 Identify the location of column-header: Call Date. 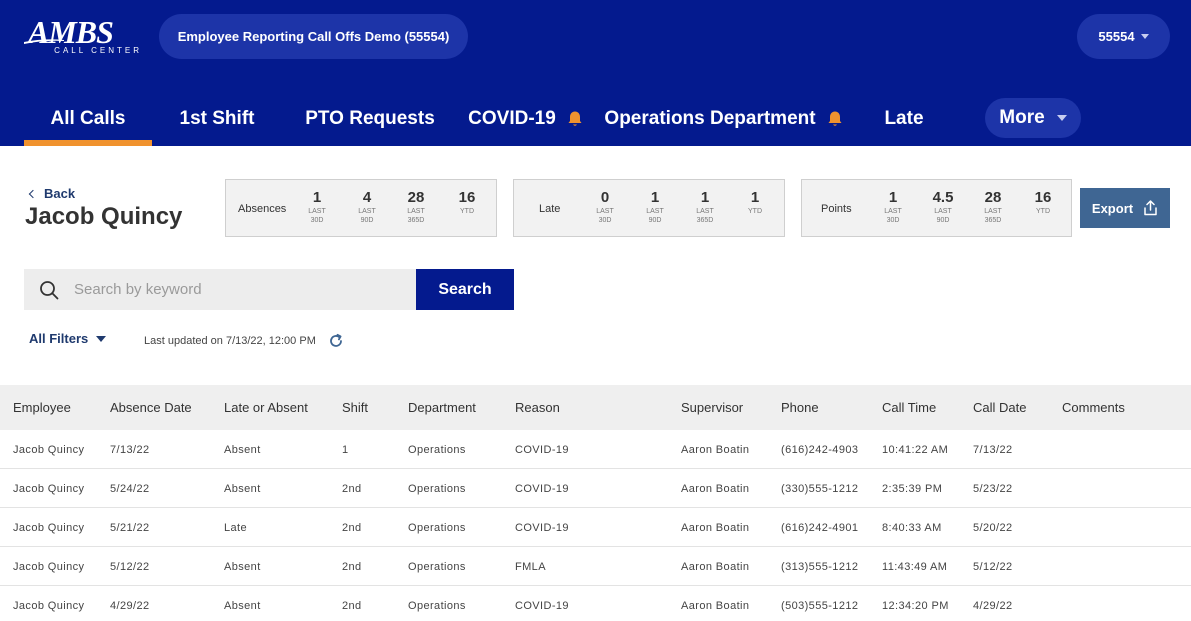
(999, 407).